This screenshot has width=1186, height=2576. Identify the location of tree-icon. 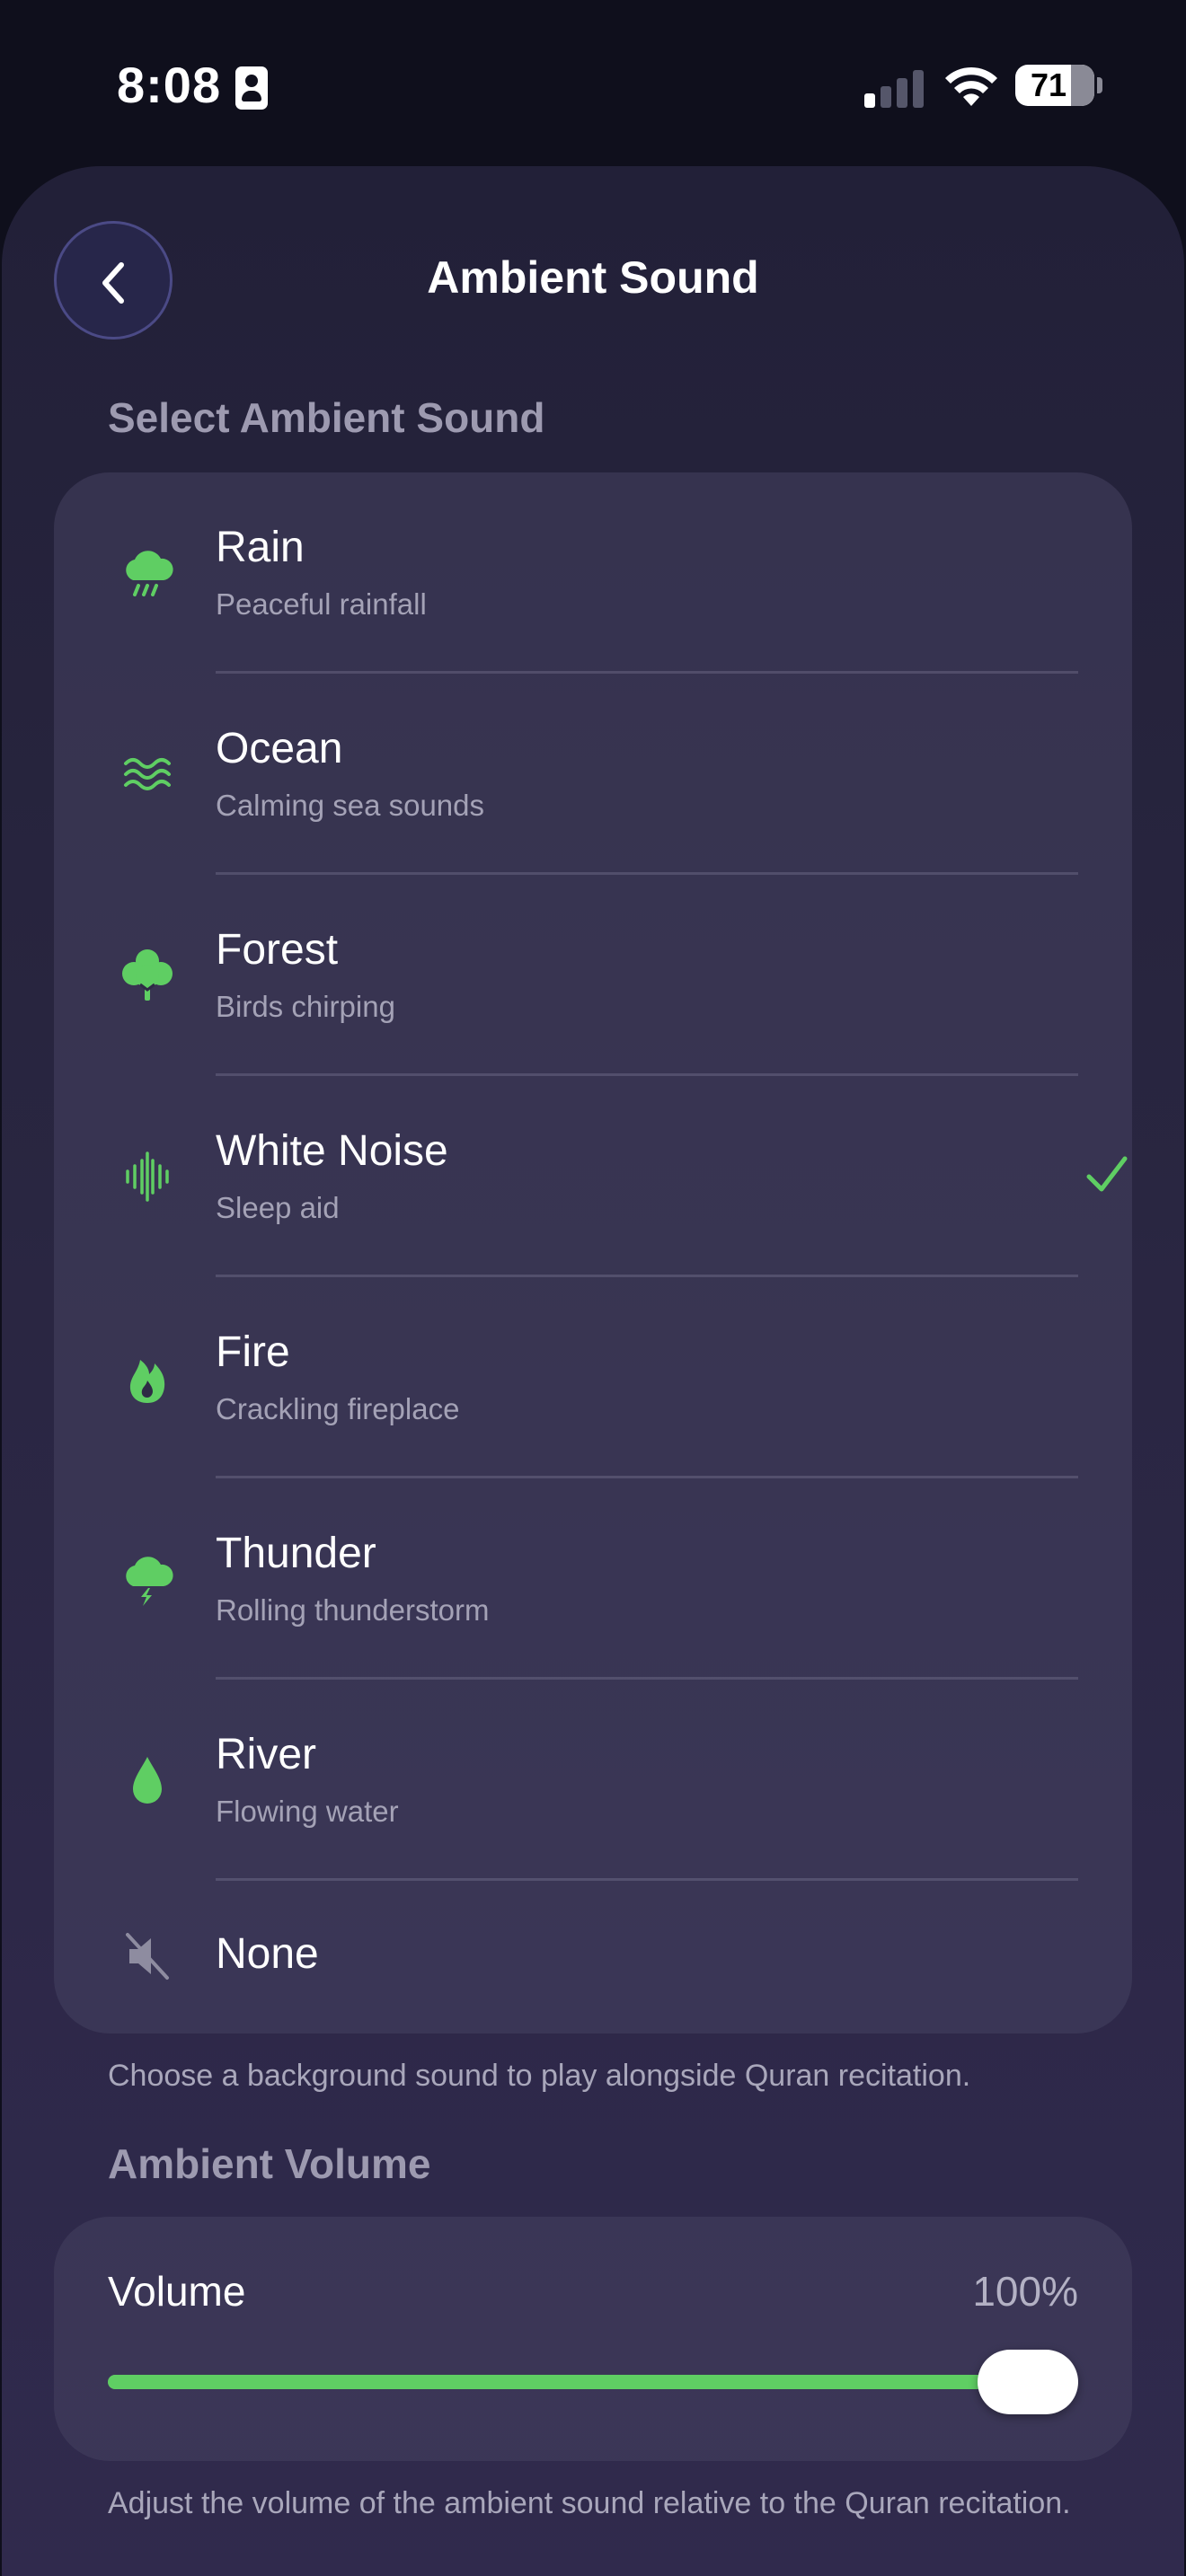
(147, 975).